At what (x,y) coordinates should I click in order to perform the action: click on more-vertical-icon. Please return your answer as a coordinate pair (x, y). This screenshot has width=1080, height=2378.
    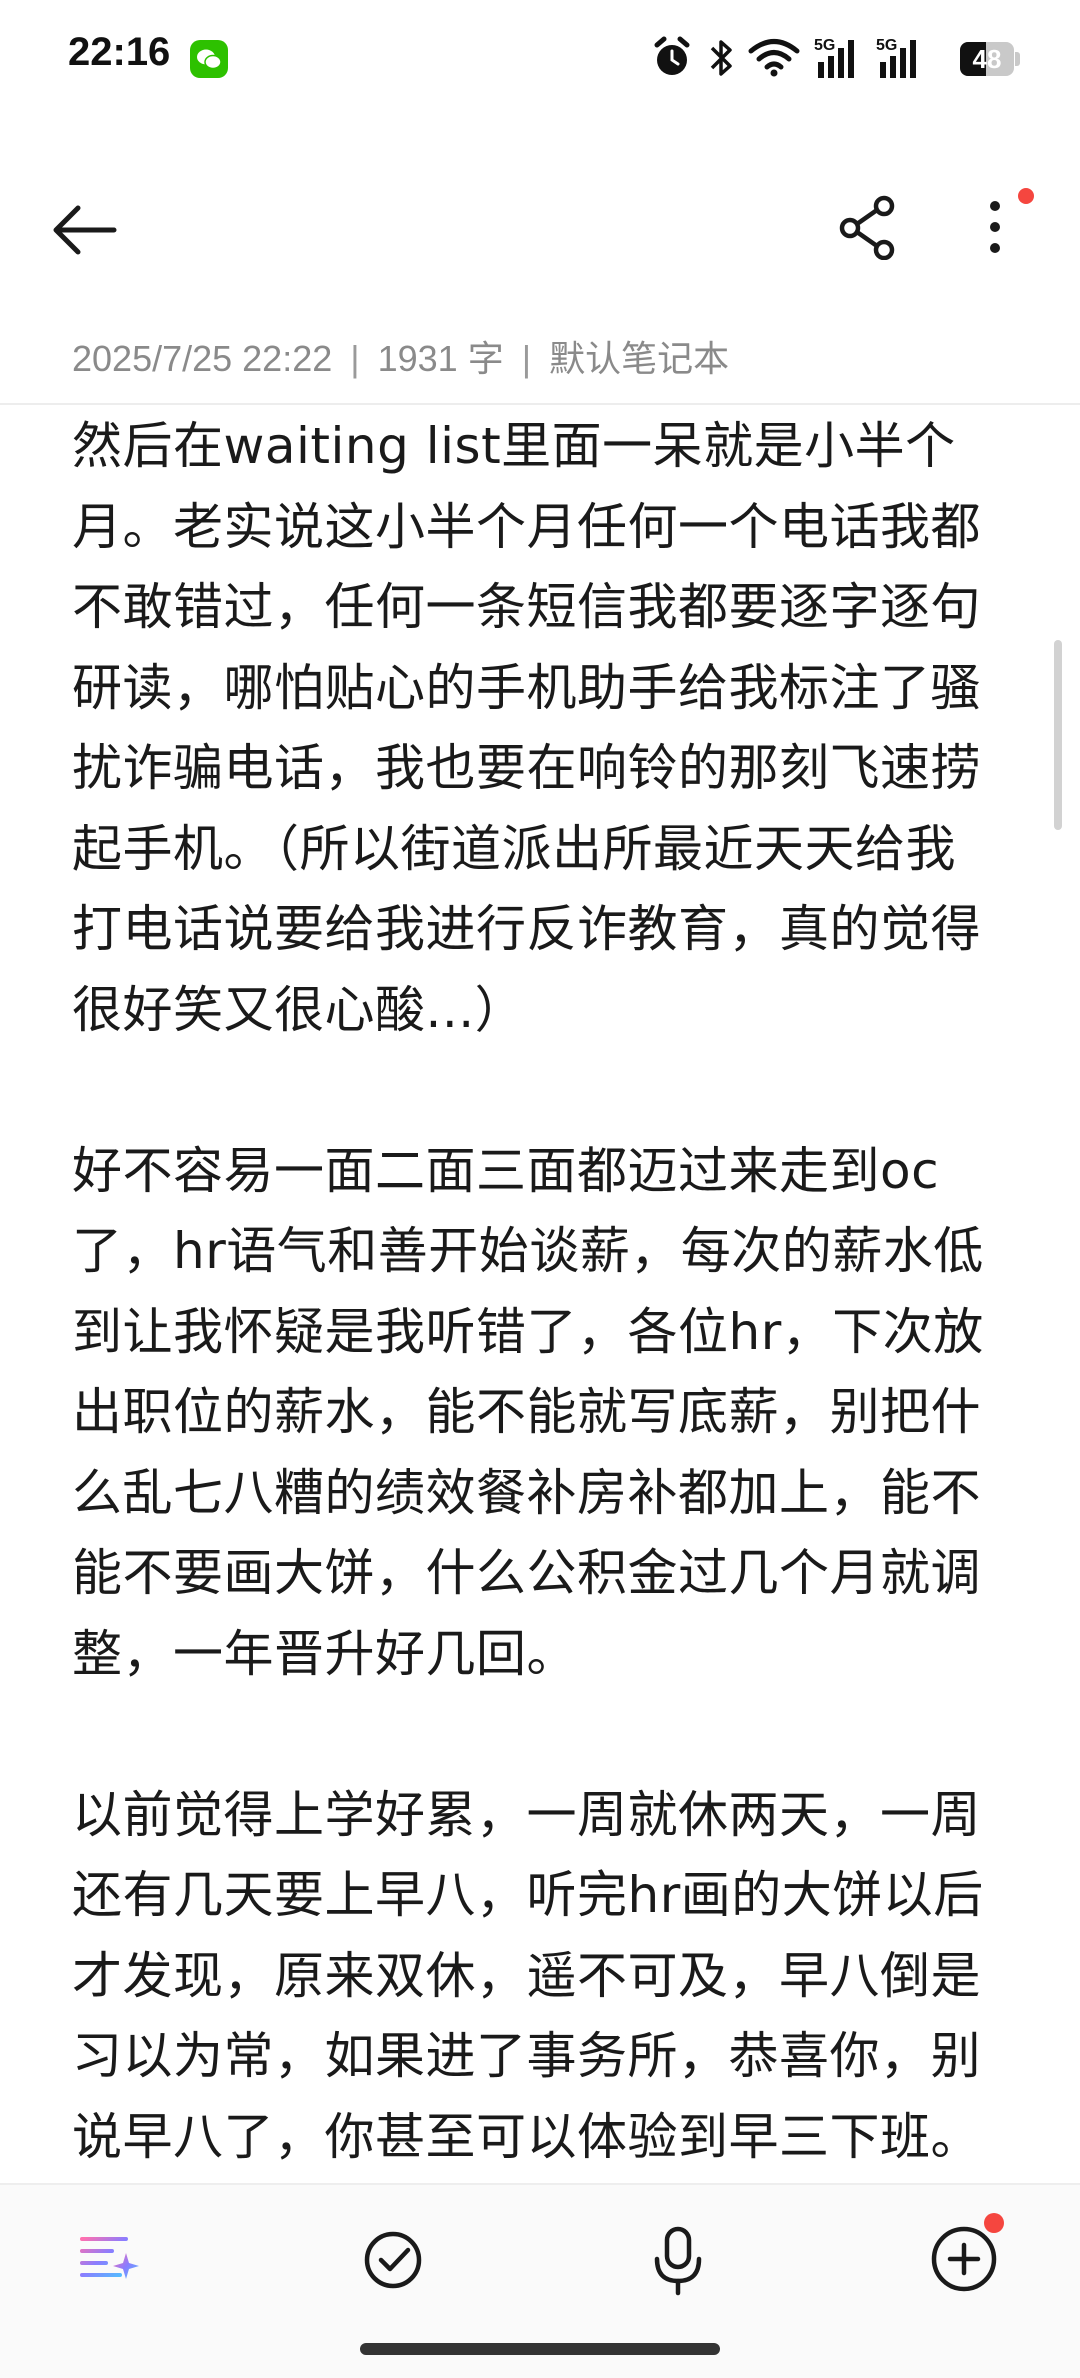
    Looking at the image, I should click on (1005, 228).